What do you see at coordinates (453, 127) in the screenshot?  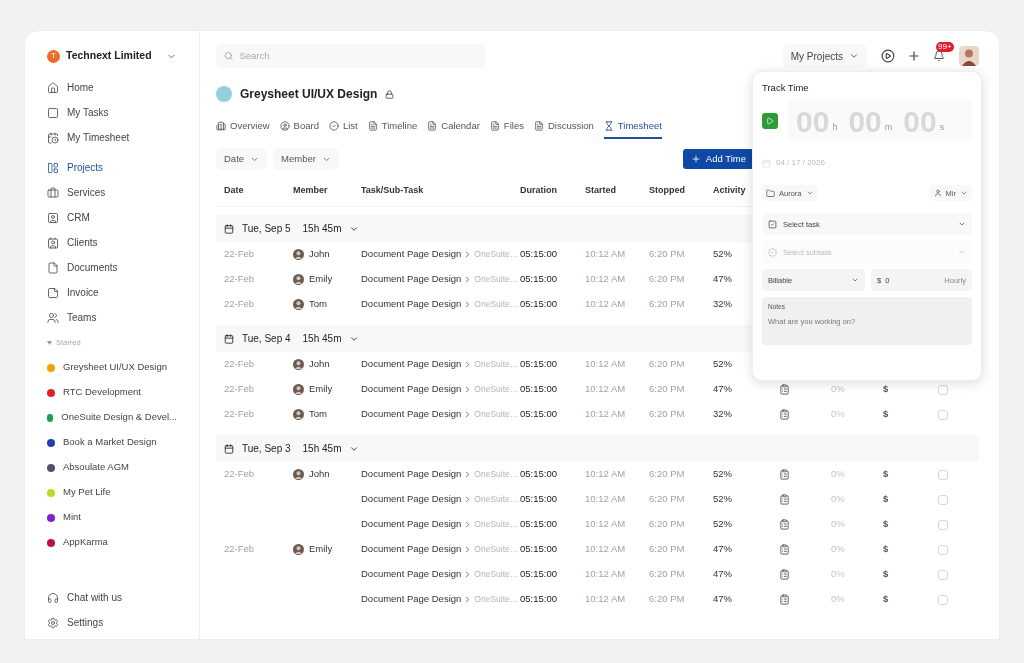 I see `tab: Calendar` at bounding box center [453, 127].